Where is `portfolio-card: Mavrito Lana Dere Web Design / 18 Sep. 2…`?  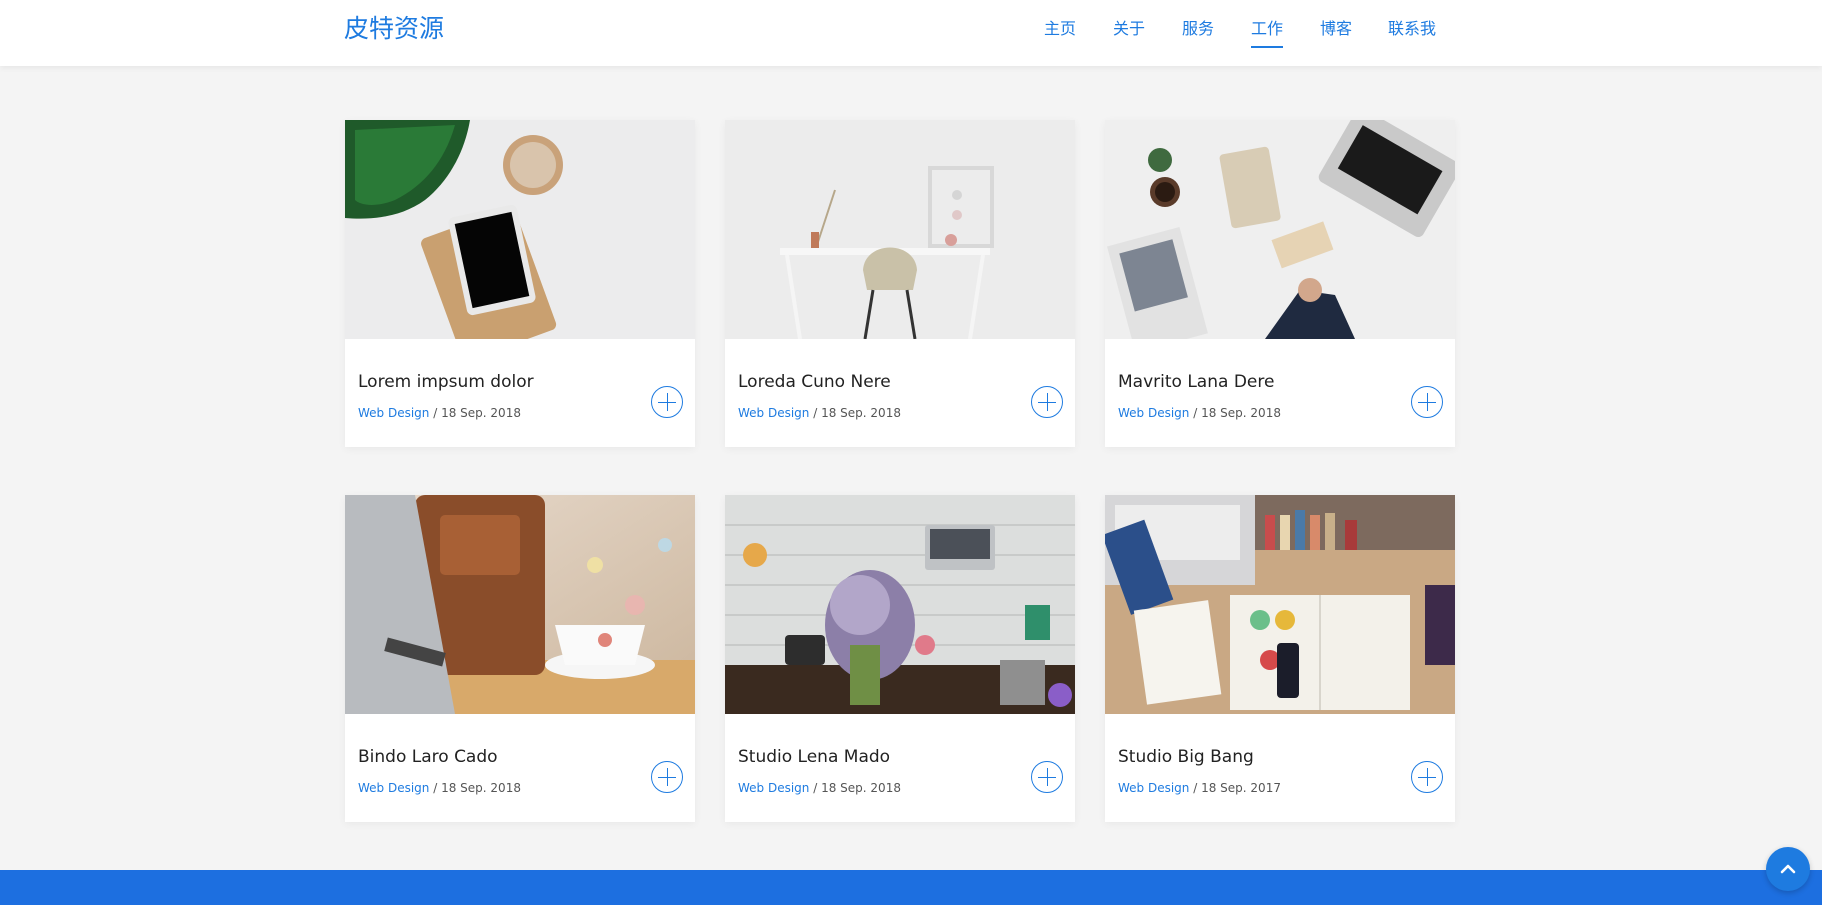
portfolio-card: Mavrito Lana Dere Web Design / 18 Sep. 2… is located at coordinates (1280, 283).